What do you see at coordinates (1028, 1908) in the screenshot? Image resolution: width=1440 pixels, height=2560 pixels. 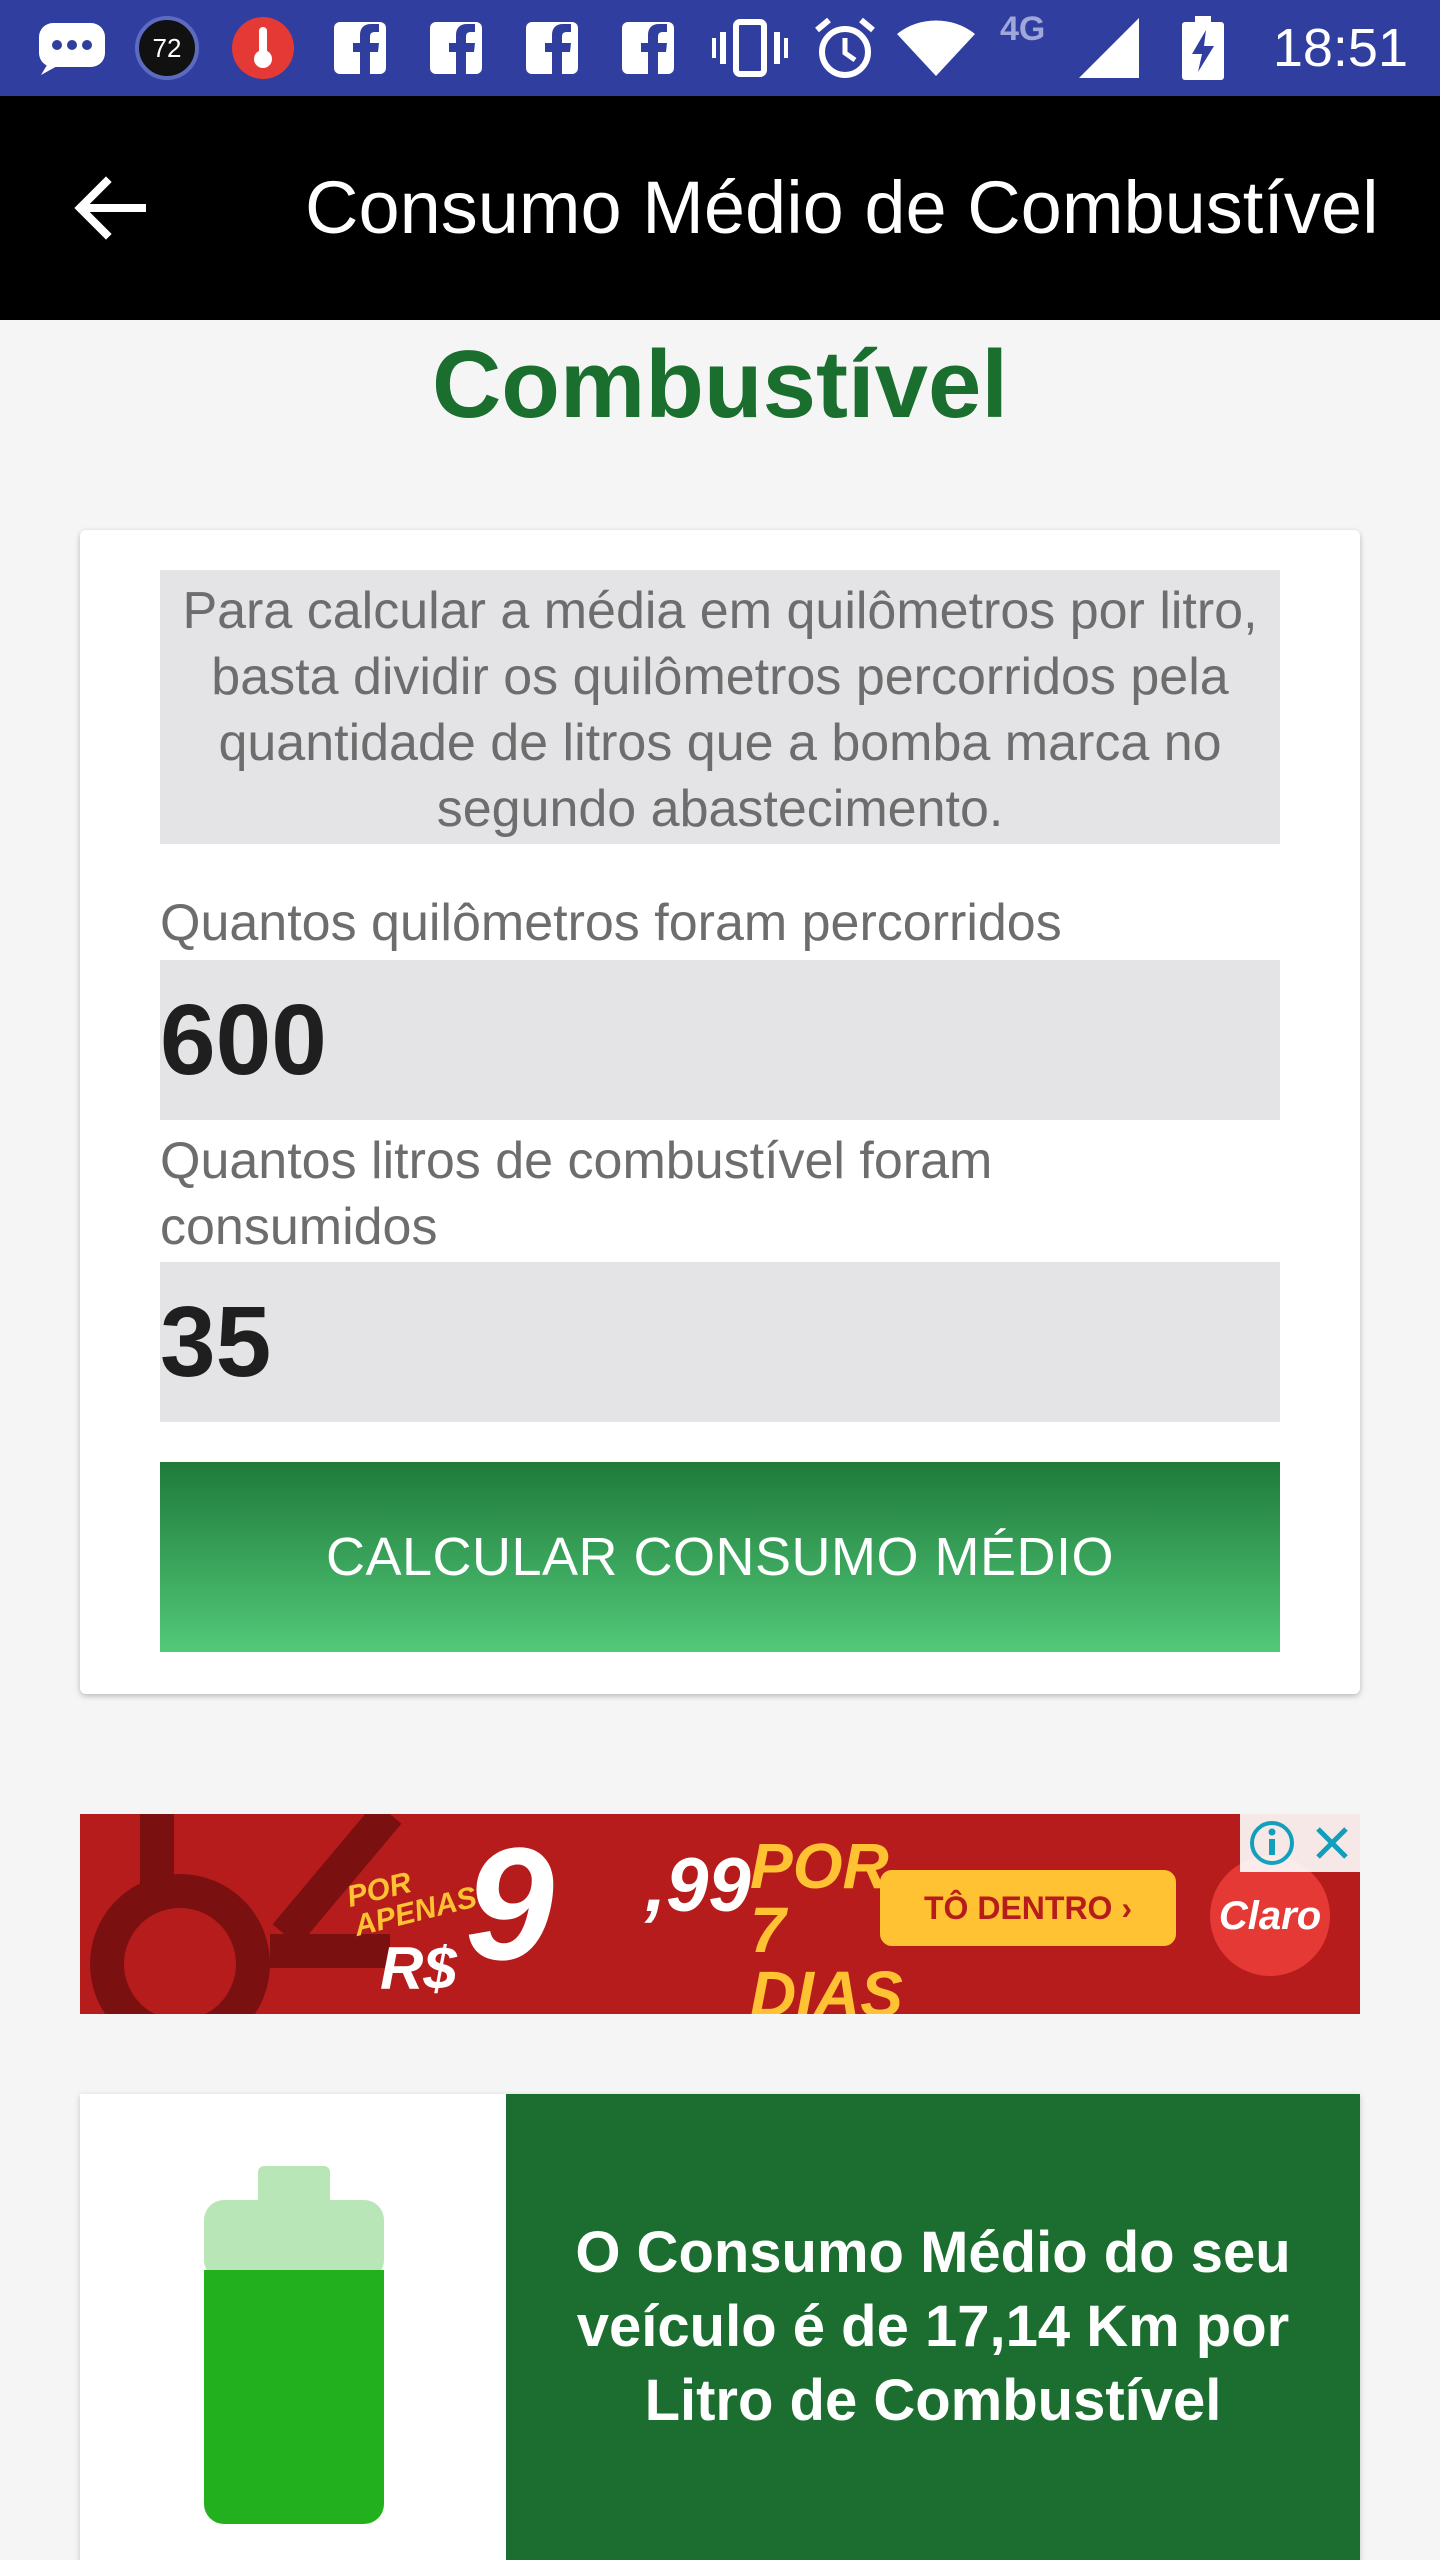 I see `ad-cta-button: TÔ DENTRO ›` at bounding box center [1028, 1908].